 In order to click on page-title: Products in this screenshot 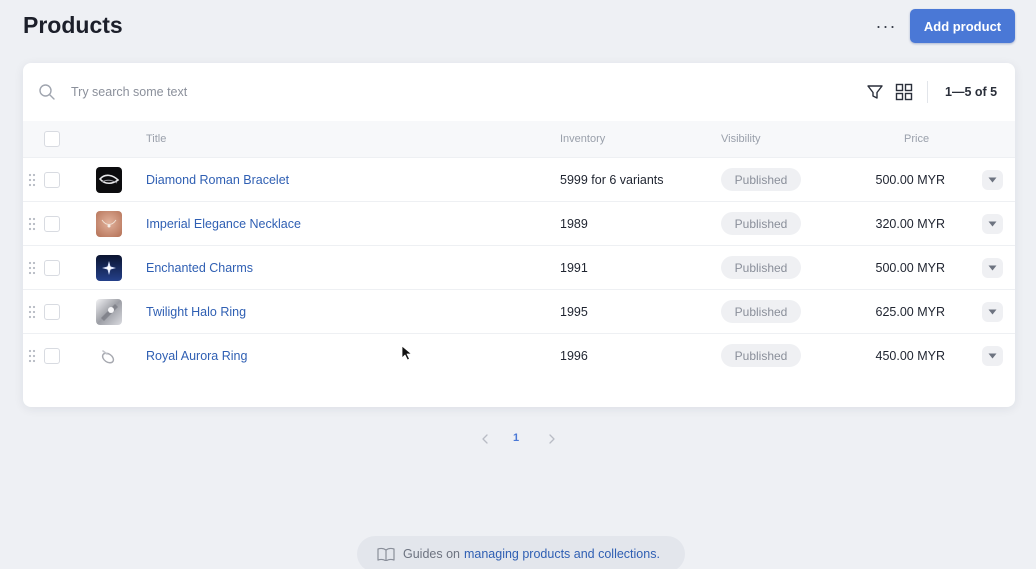, I will do `click(73, 25)`.